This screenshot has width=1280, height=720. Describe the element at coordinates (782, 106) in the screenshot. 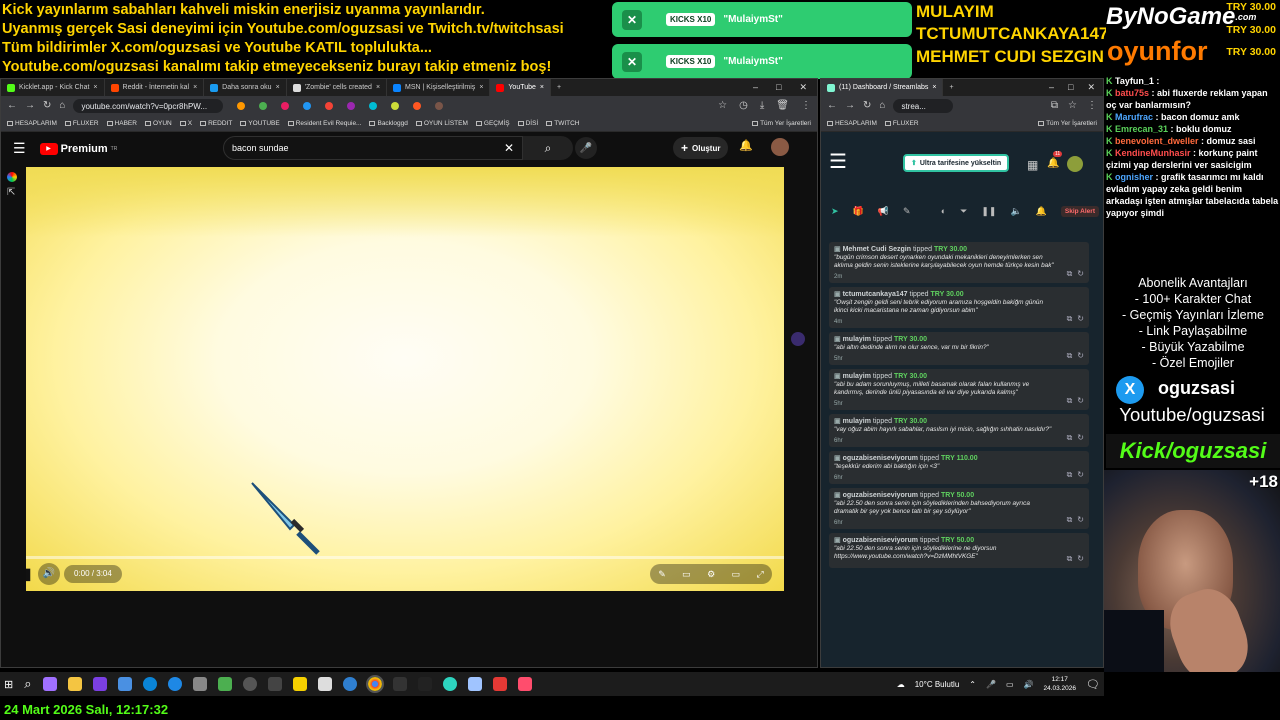

I see `delete-icon: 🗑` at that location.